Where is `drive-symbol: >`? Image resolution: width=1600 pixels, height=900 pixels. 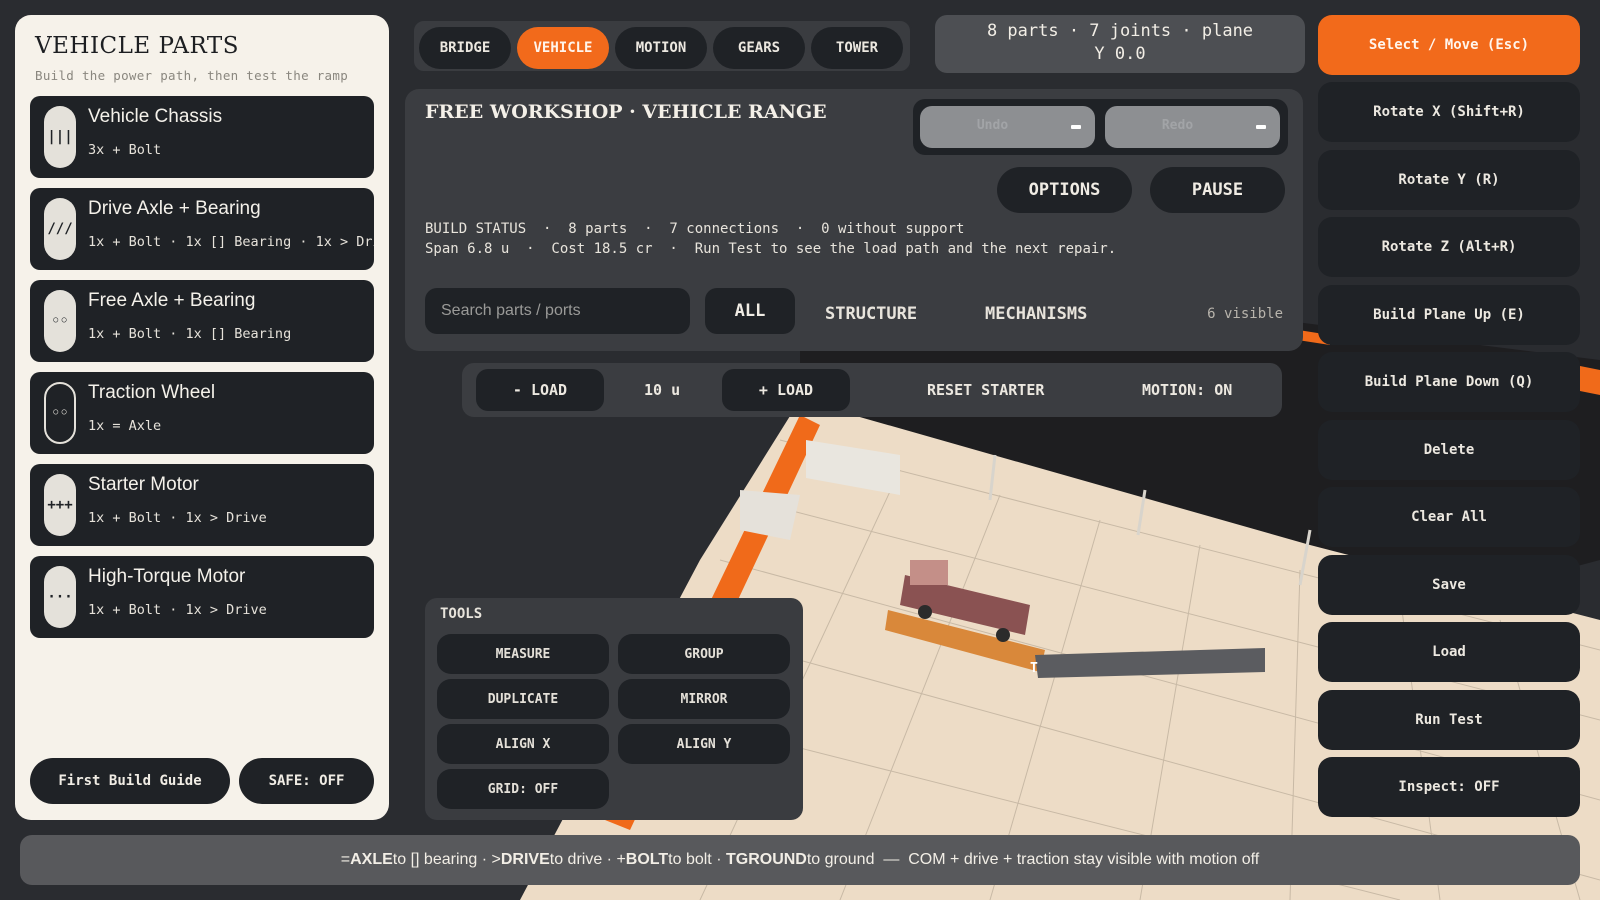 drive-symbol: > is located at coordinates (496, 859).